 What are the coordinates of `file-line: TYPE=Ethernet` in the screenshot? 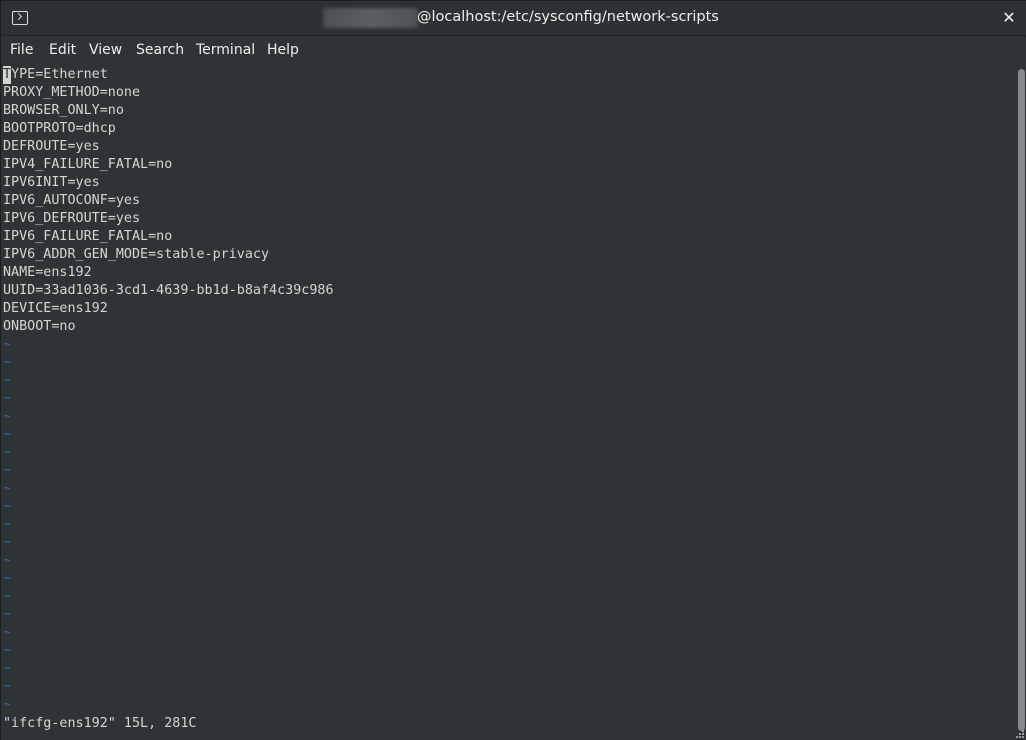 It's located at (55, 75).